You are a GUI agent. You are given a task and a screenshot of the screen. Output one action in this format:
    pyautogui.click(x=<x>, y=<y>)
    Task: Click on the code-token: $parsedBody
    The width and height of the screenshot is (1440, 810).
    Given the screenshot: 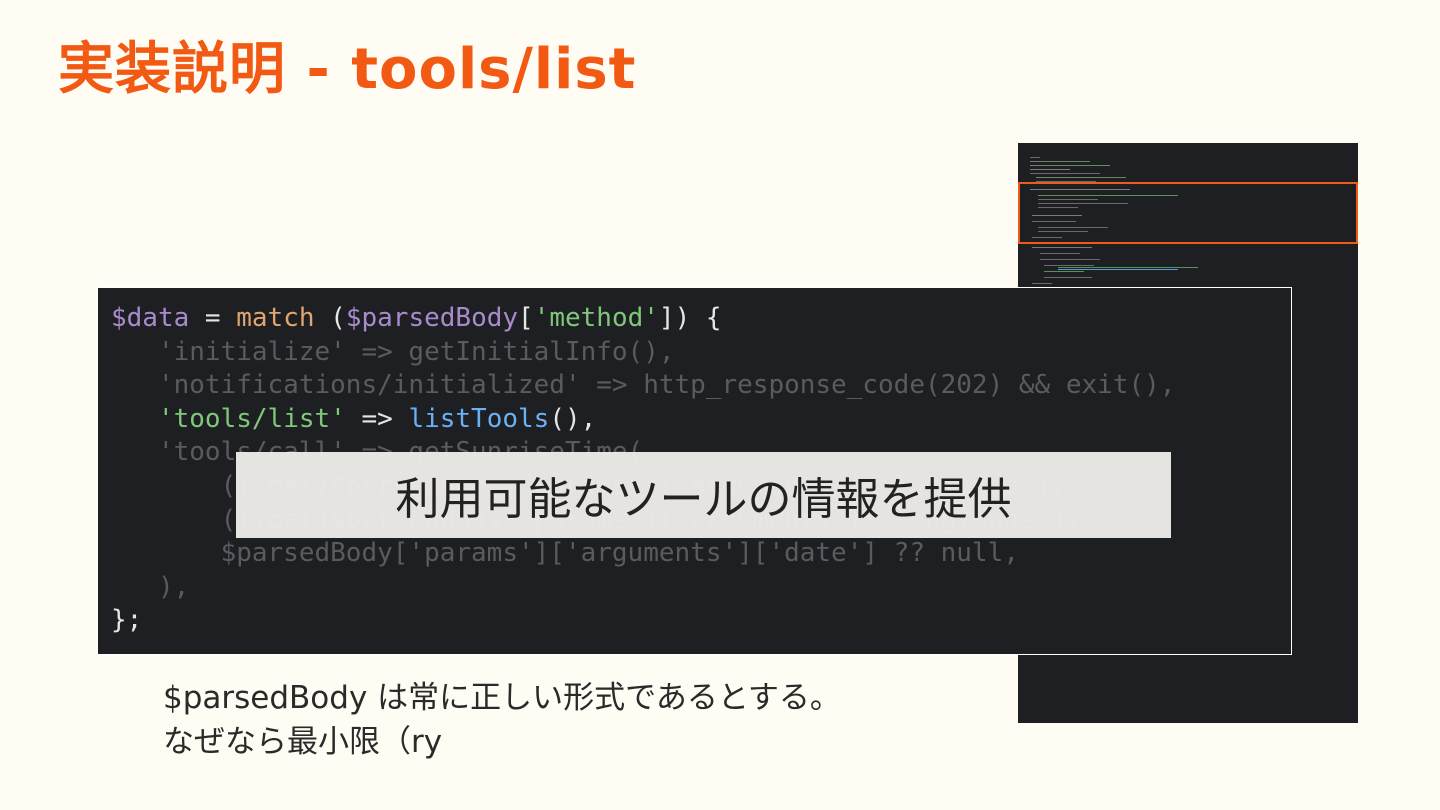 What is the action you would take?
    pyautogui.click(x=432, y=318)
    